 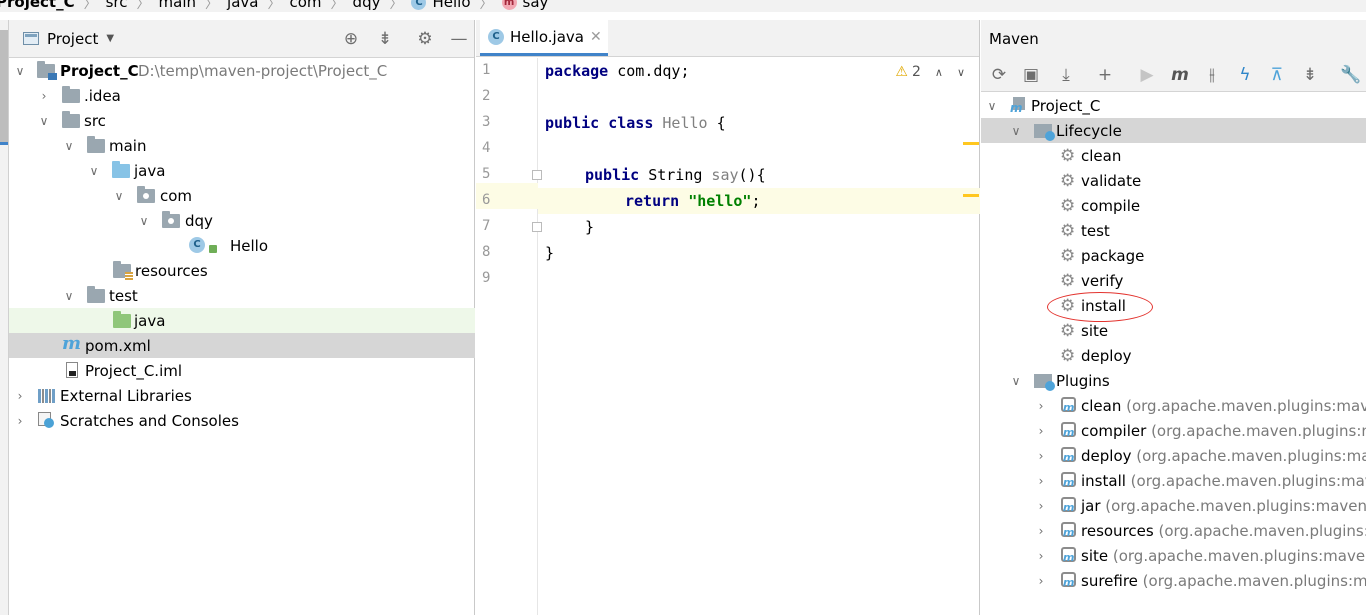 What do you see at coordinates (1173, 355) in the screenshot?
I see `lifecycle-phase-deploy: ⚙ deploy` at bounding box center [1173, 355].